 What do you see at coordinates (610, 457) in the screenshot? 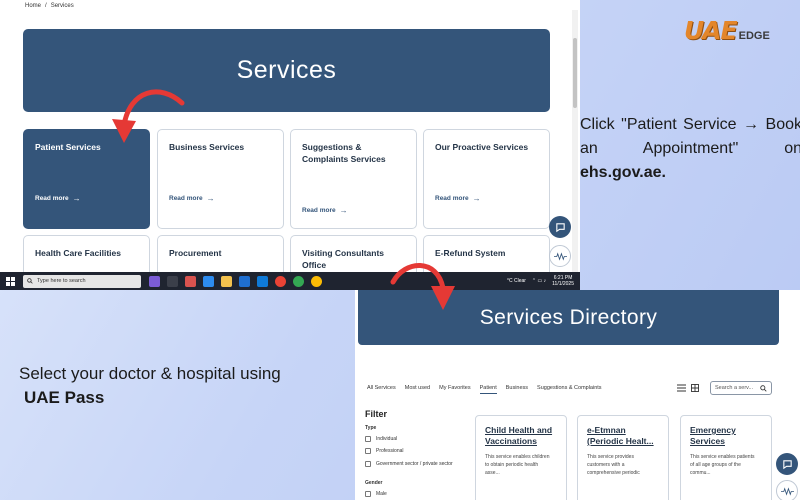
I see `desc-line: This service provides` at bounding box center [610, 457].